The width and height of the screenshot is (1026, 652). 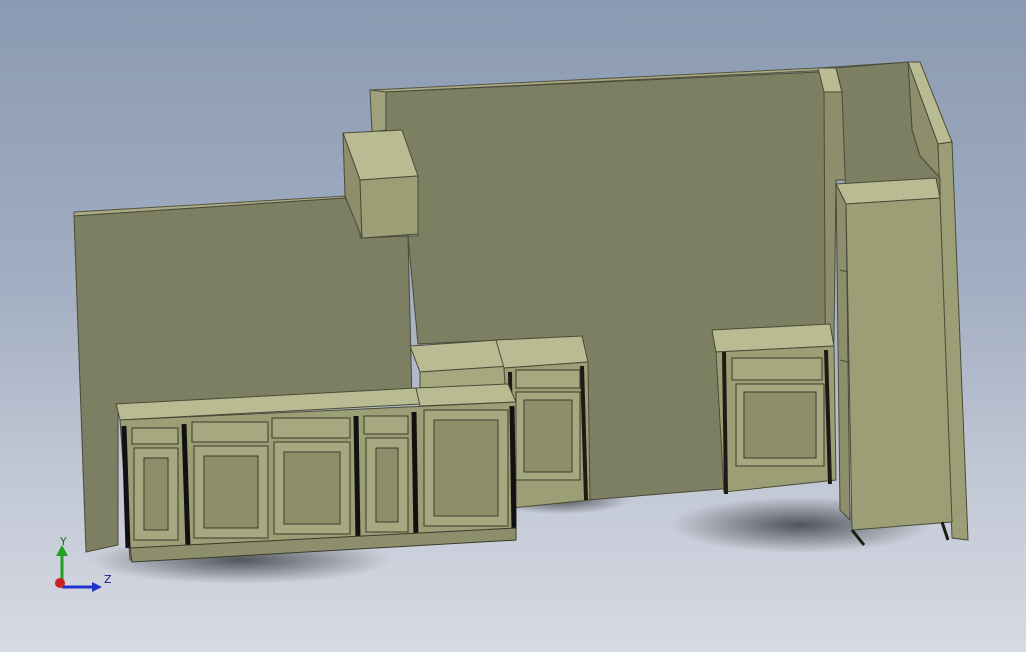 I want to click on coordinate-triad, so click(x=78, y=568).